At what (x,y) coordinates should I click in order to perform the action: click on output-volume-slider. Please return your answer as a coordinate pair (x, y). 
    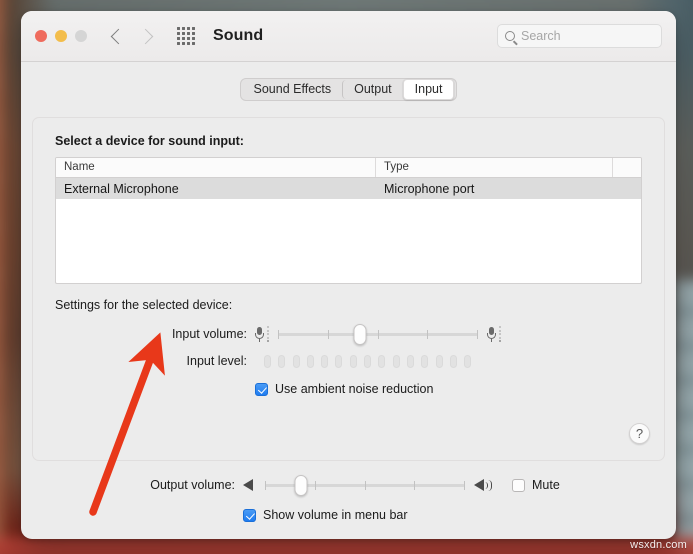
    Looking at the image, I should click on (365, 485).